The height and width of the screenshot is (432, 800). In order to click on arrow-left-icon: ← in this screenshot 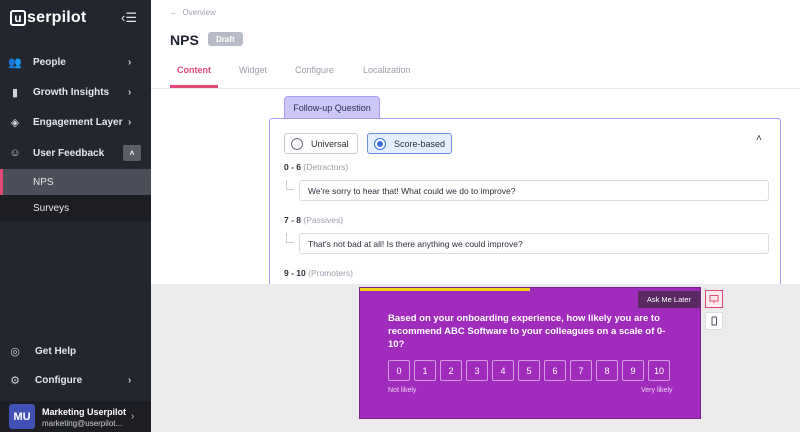, I will do `click(174, 12)`.